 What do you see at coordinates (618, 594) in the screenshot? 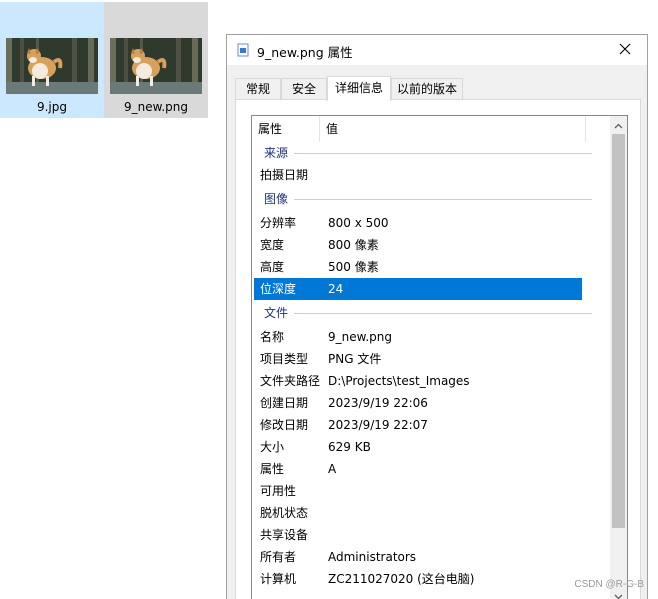
I see `chevron-down-icon` at bounding box center [618, 594].